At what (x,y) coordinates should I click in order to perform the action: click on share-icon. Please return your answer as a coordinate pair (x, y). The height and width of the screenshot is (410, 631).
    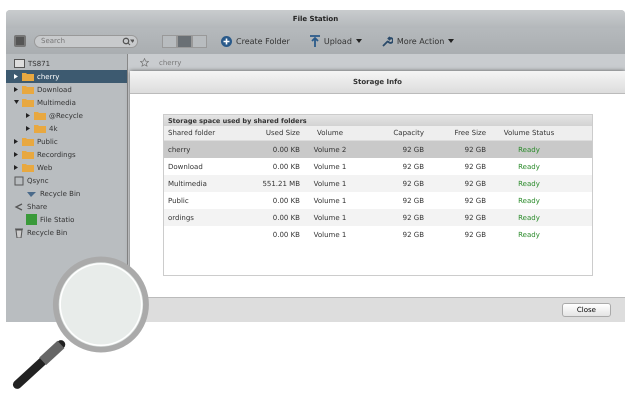
    Looking at the image, I should click on (19, 207).